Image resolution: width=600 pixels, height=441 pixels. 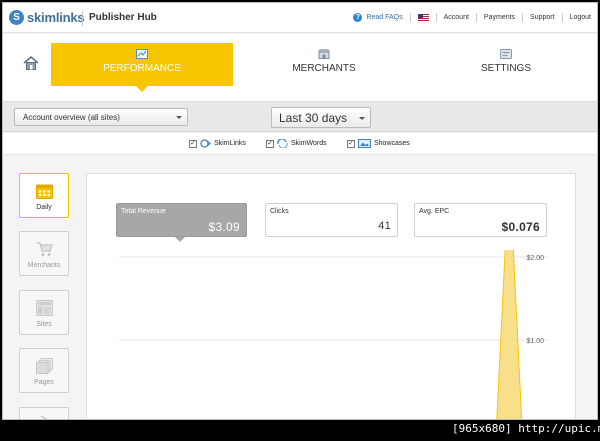 I want to click on calendar-icon, so click(x=44, y=191).